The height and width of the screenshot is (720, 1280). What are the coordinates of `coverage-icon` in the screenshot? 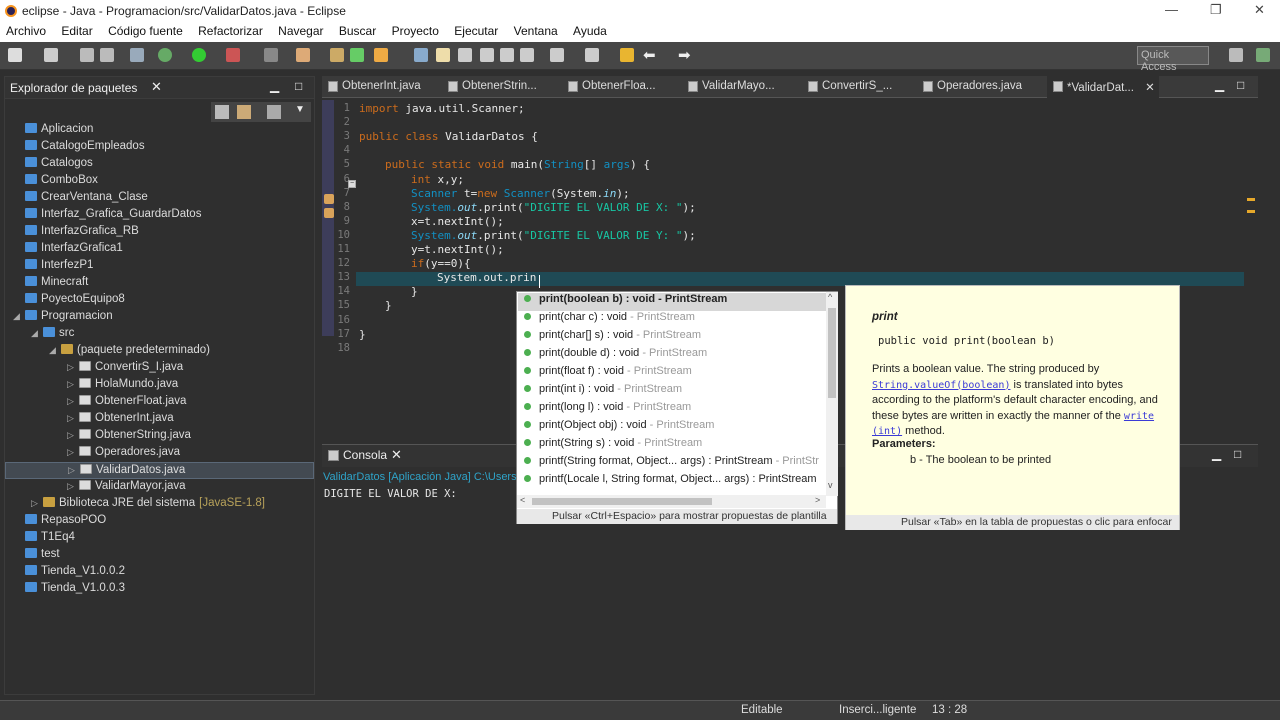 It's located at (233, 55).